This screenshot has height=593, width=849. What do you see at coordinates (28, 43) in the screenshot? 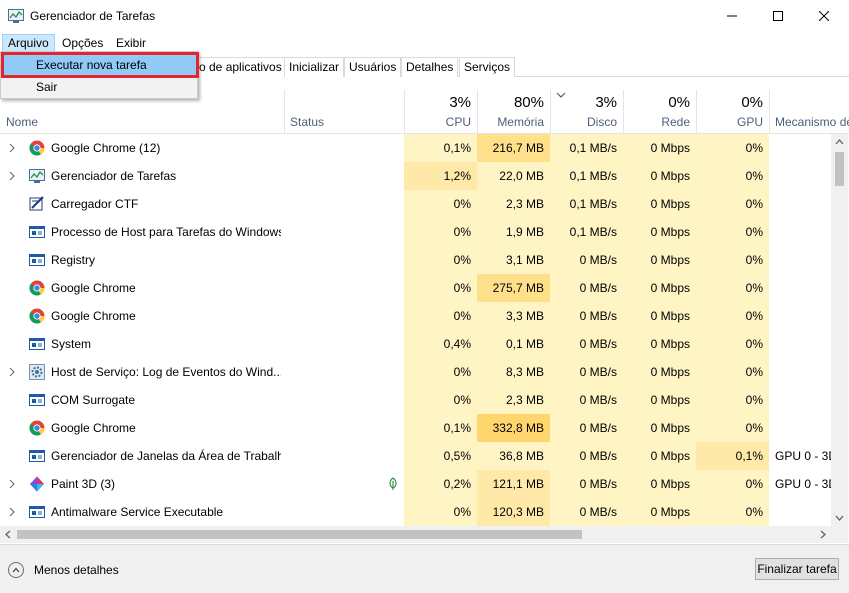
I see `menu-arquivo: Arquivo` at bounding box center [28, 43].